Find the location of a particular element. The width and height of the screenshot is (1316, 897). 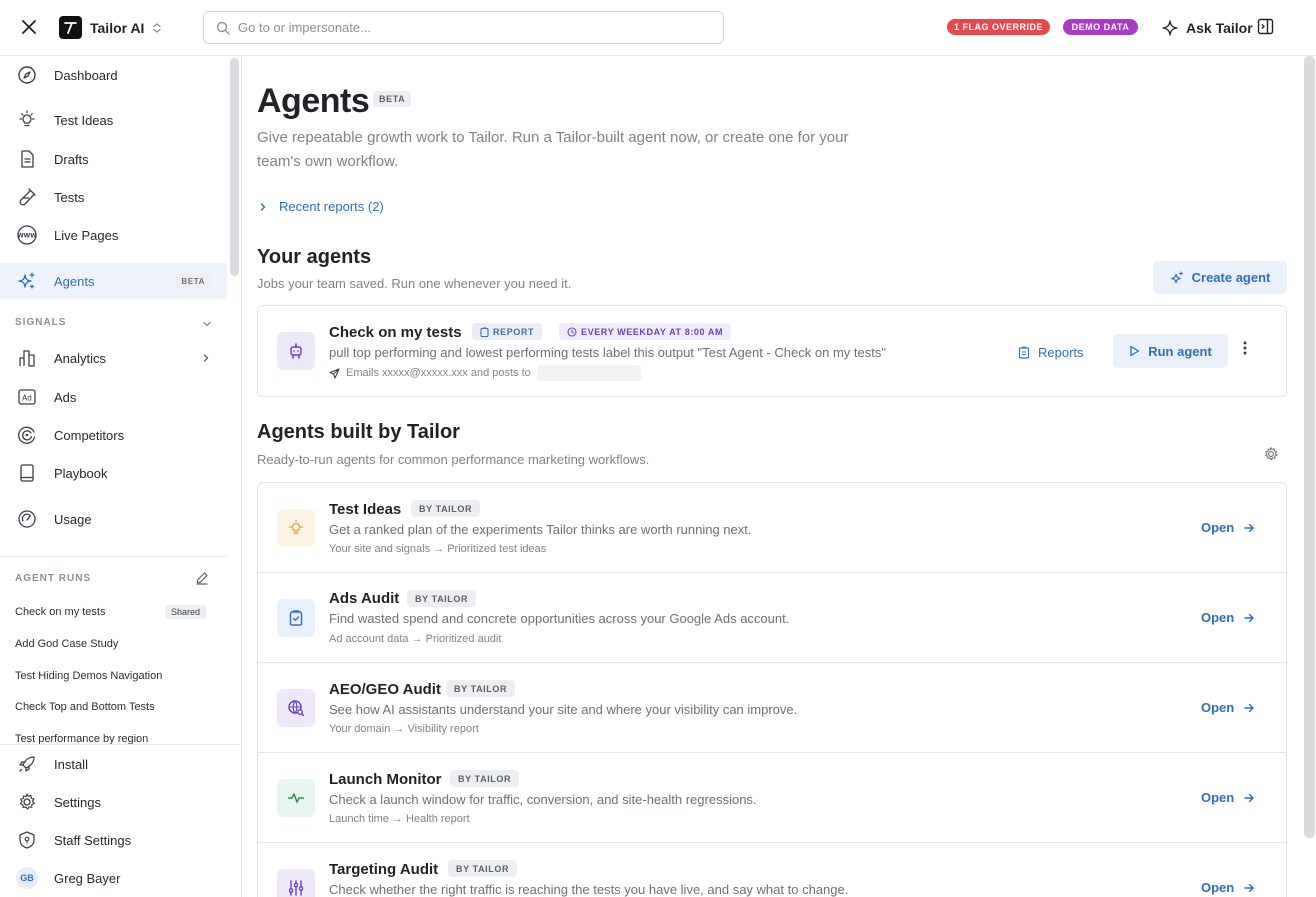

shared-badge: Shared is located at coordinates (186, 612).